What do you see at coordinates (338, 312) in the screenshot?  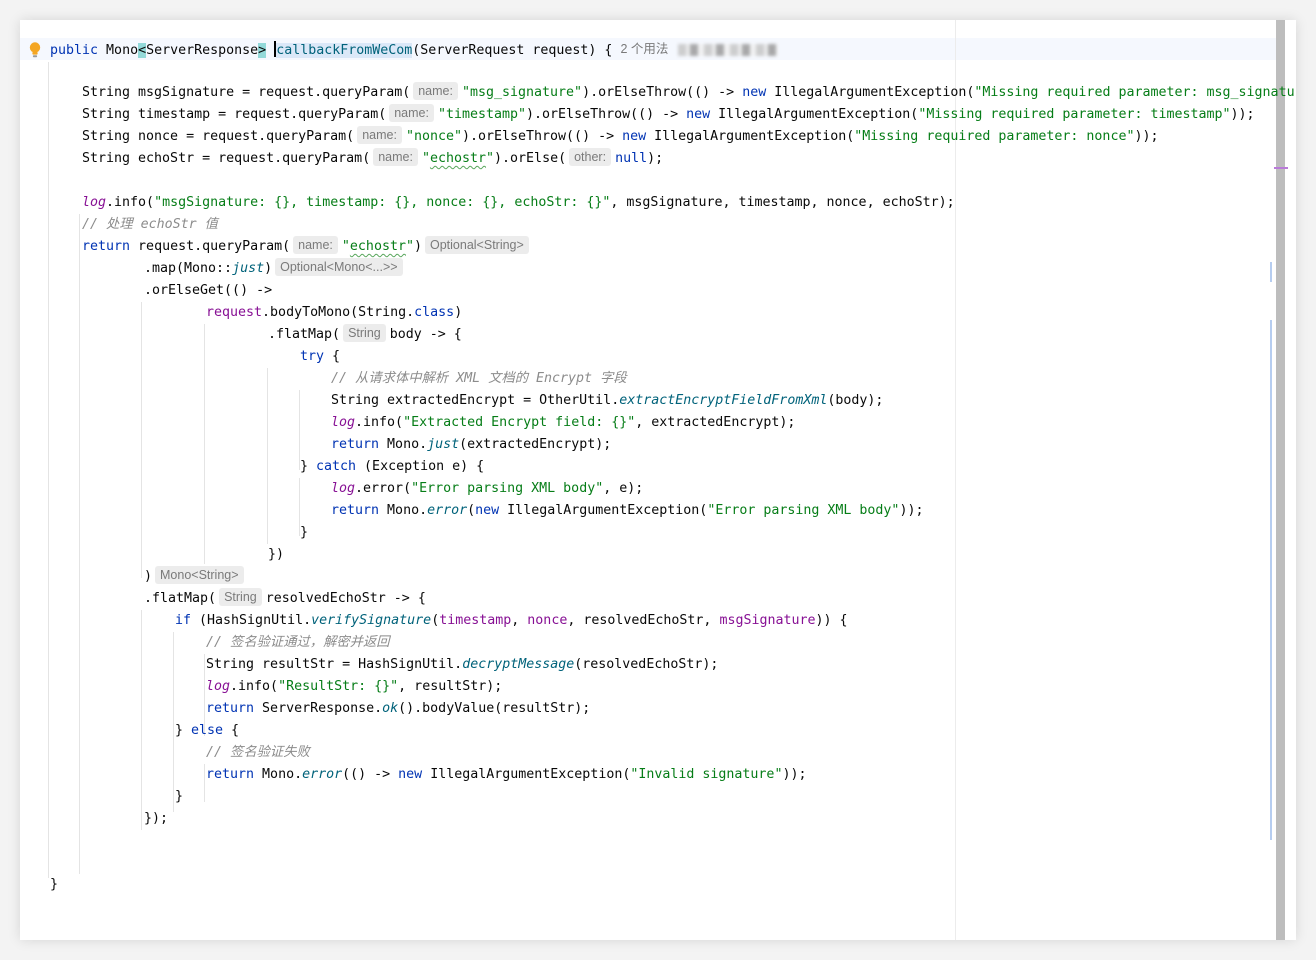 I see `code-token: .bodyToMono(String.` at bounding box center [338, 312].